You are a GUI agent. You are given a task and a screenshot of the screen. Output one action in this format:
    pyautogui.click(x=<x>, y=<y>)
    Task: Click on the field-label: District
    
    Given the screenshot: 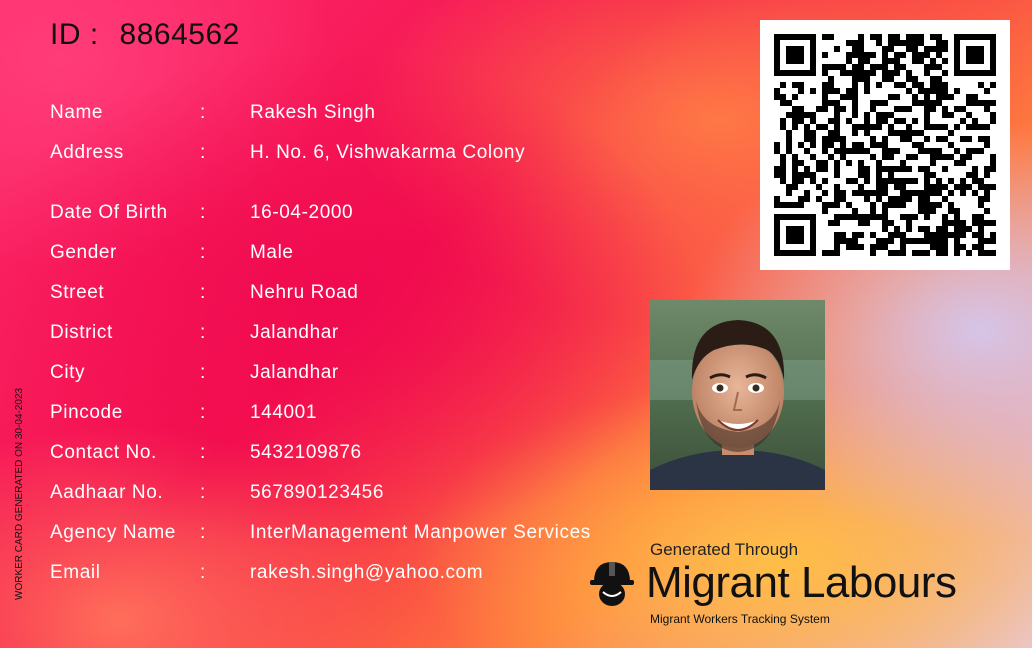 What is the action you would take?
    pyautogui.click(x=81, y=332)
    